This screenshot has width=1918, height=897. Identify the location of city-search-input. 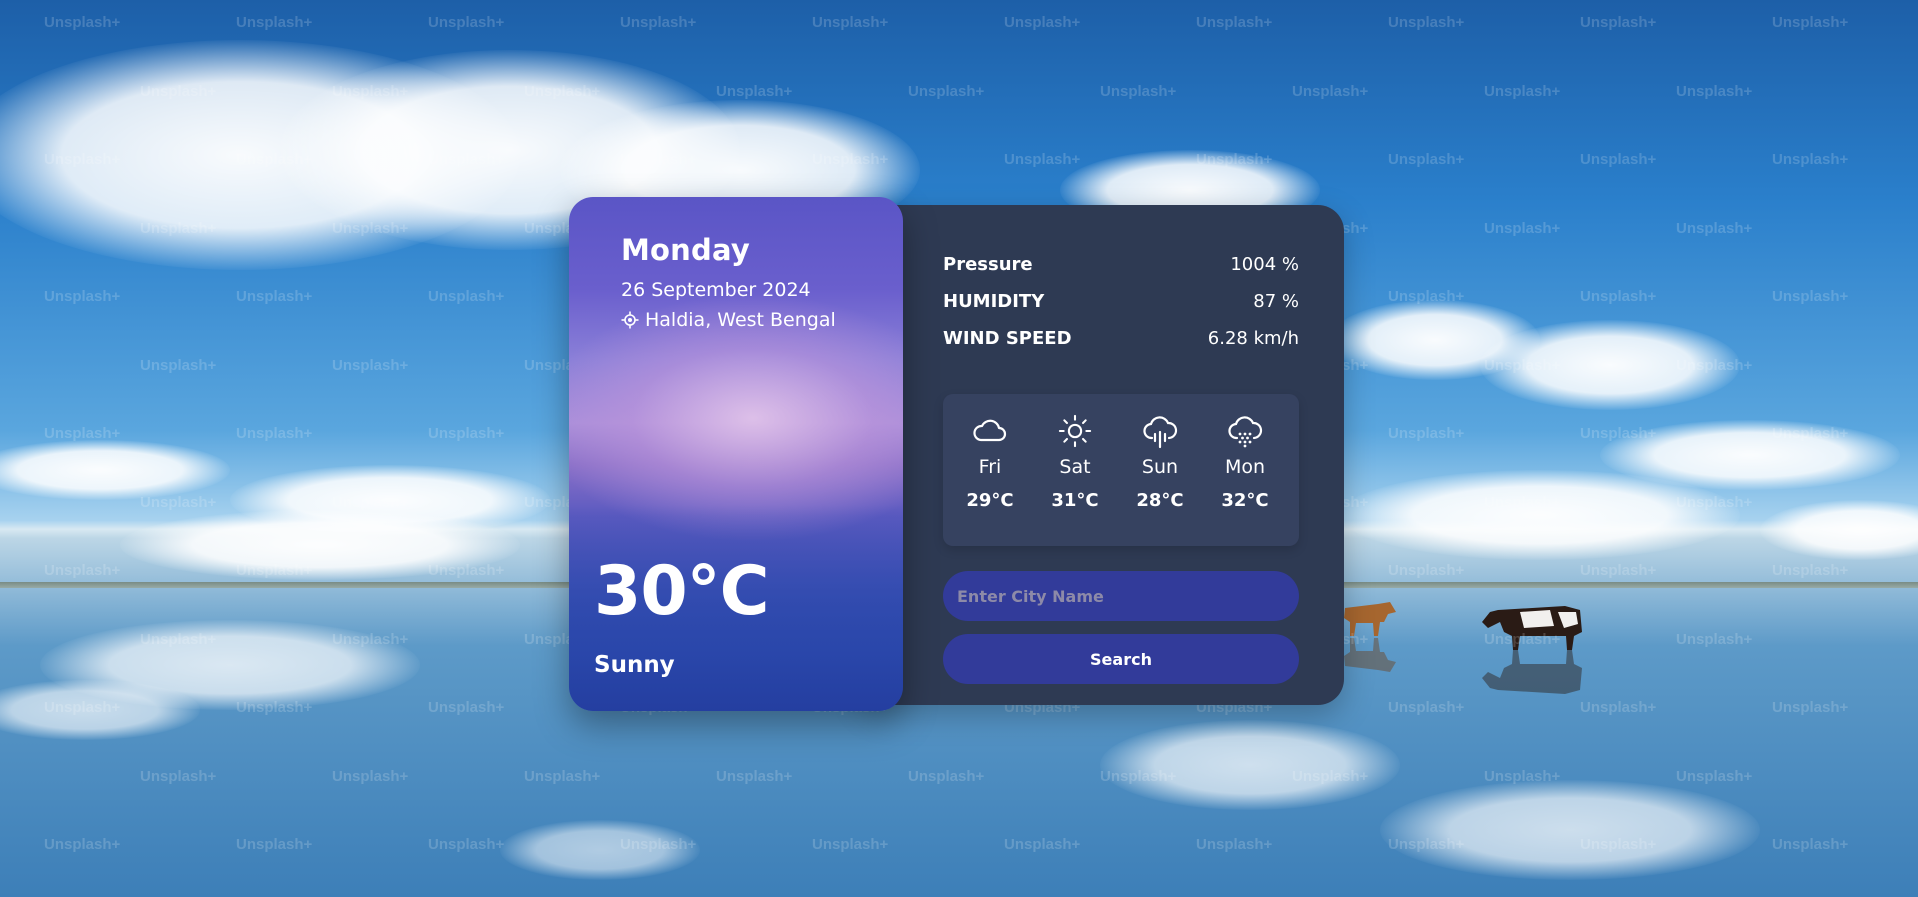
(1121, 596).